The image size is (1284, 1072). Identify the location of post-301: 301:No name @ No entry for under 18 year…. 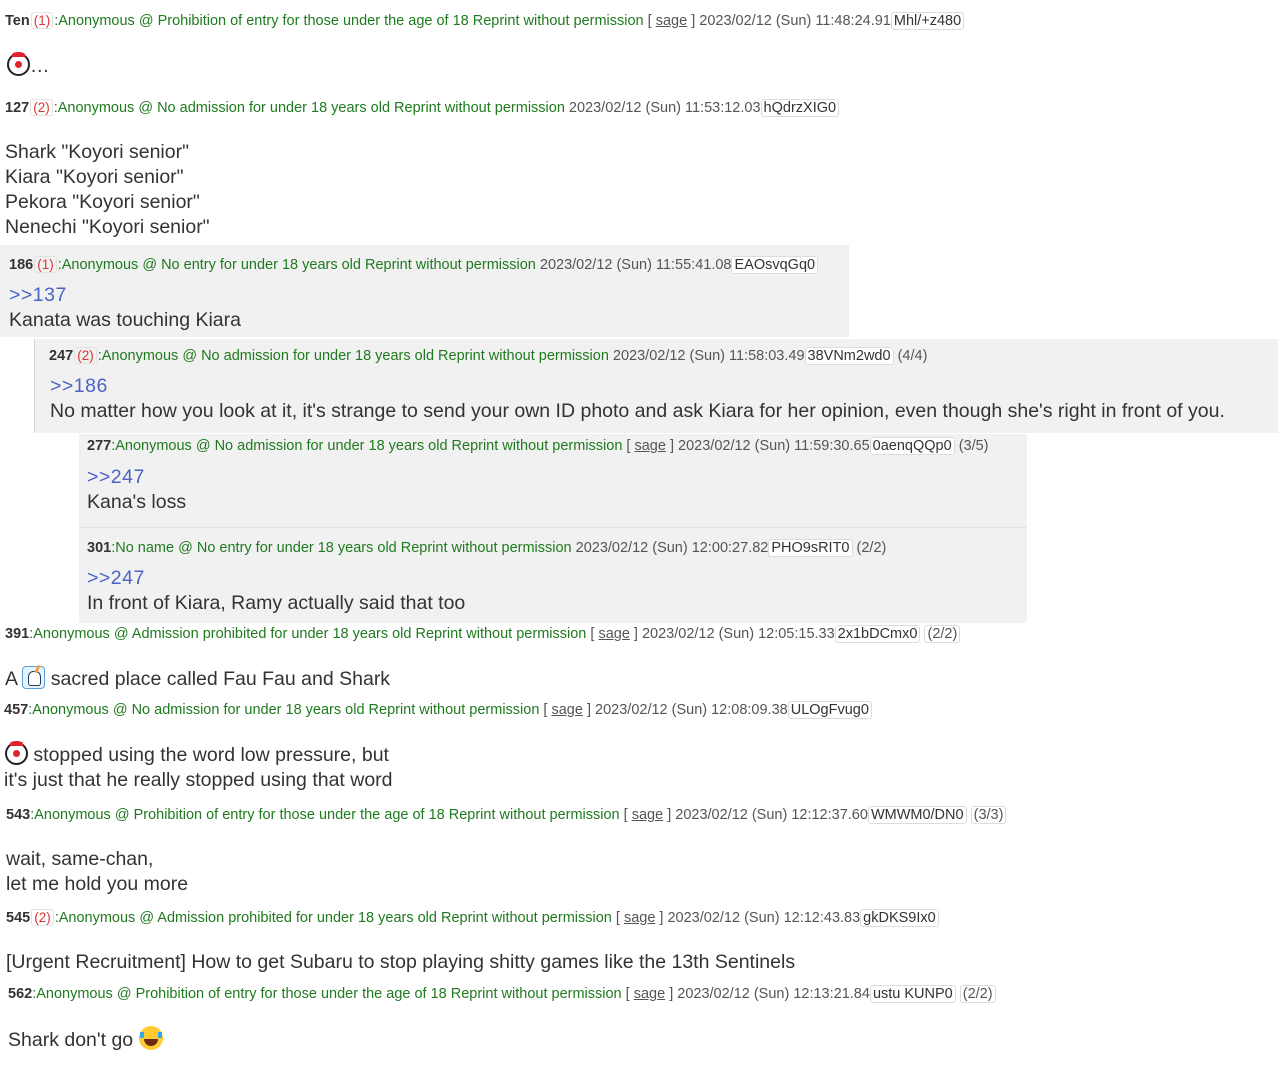
(553, 575).